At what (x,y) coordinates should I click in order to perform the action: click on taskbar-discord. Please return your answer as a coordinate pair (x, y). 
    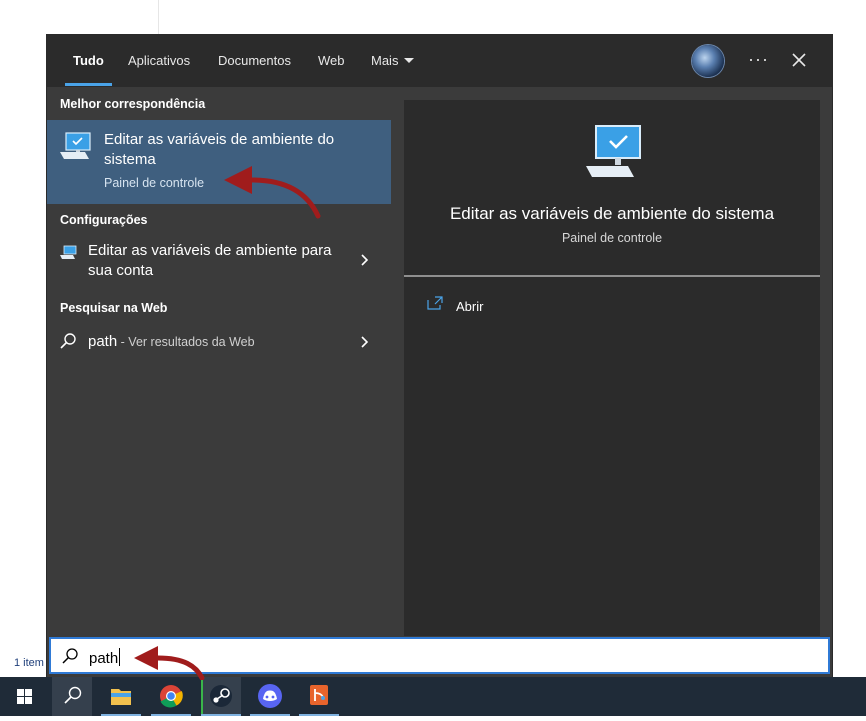
    Looking at the image, I should click on (270, 696).